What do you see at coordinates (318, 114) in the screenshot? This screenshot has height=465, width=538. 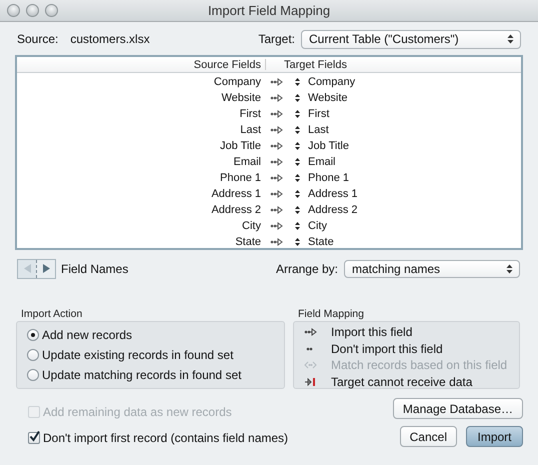 I see `target-field-cell-text: First` at bounding box center [318, 114].